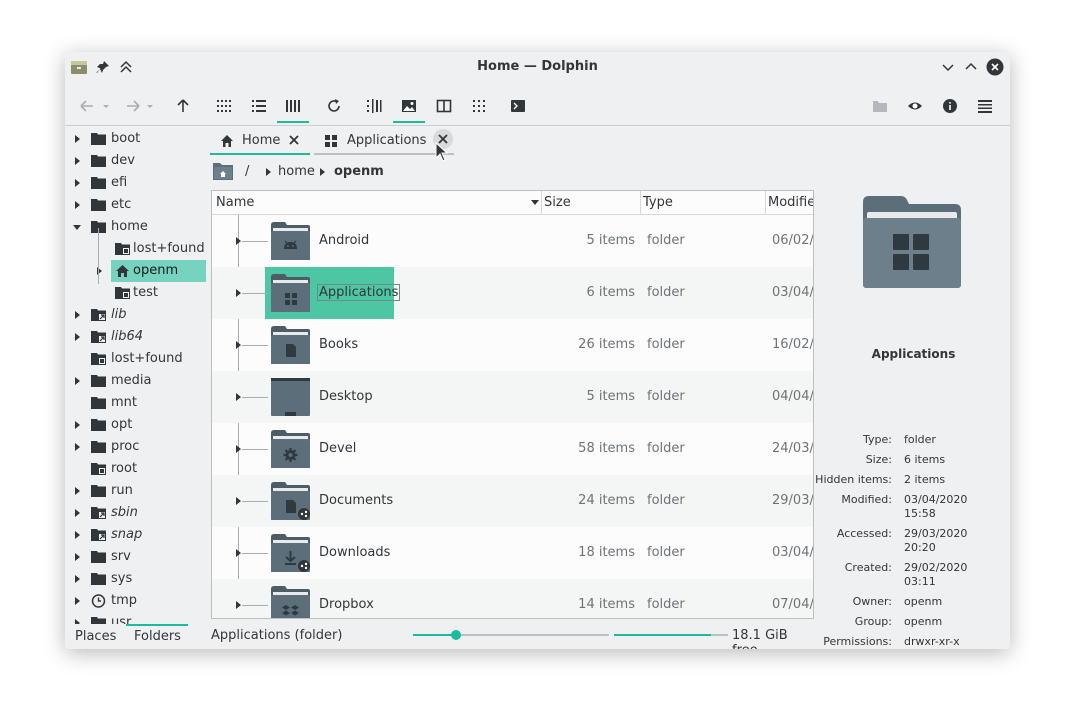  What do you see at coordinates (334, 106) in the screenshot?
I see `reload-icon` at bounding box center [334, 106].